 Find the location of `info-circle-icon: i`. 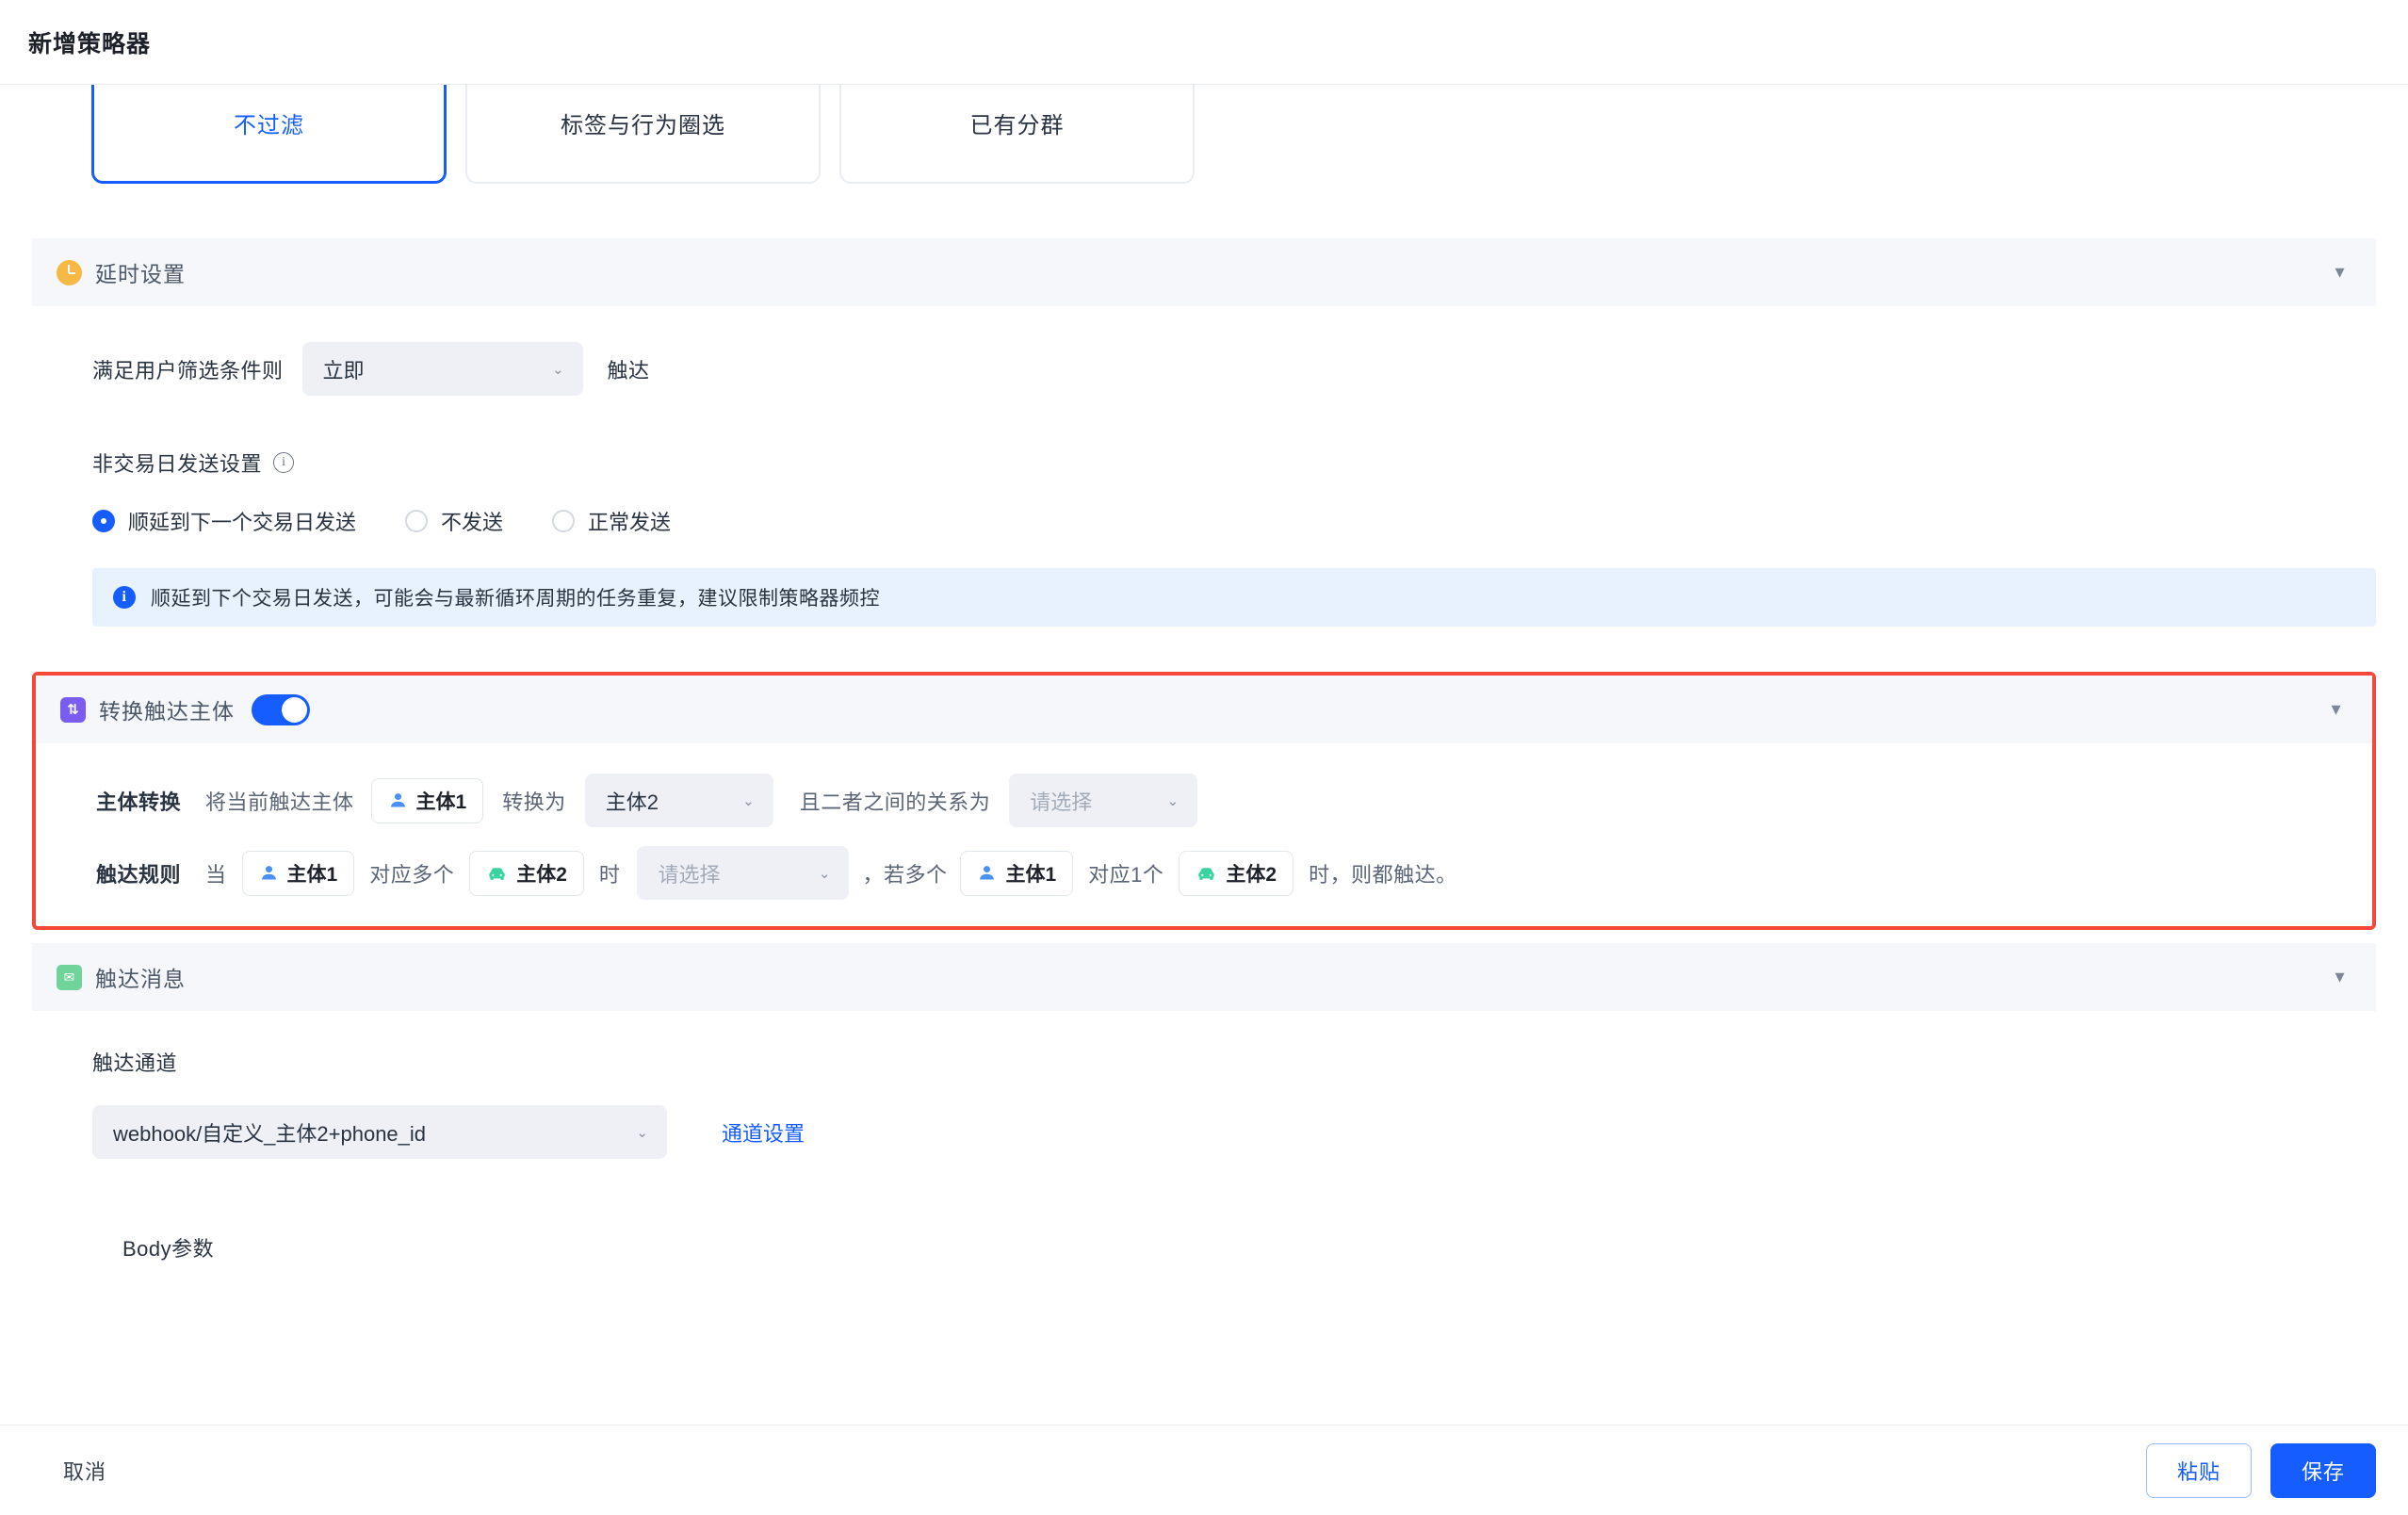

info-circle-icon: i is located at coordinates (284, 462).